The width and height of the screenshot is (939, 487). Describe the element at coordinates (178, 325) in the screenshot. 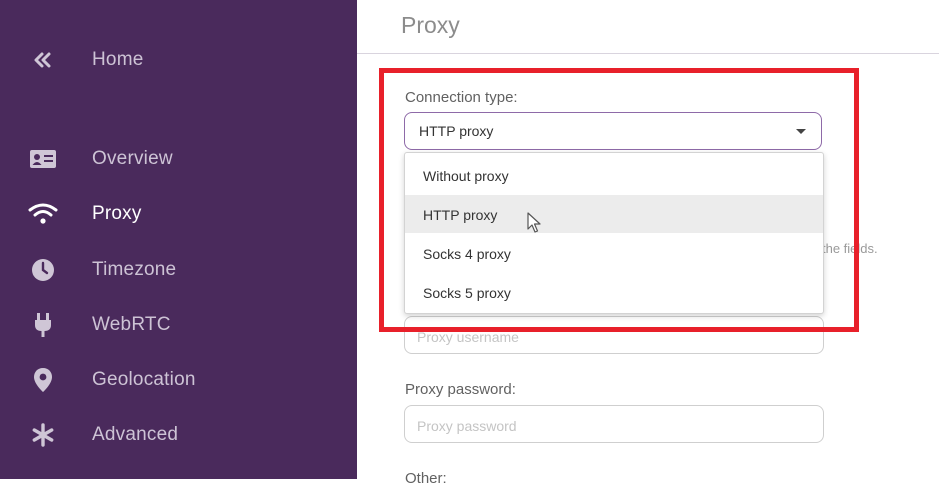

I see `sidebar-item-webrtc: WebRTC` at that location.